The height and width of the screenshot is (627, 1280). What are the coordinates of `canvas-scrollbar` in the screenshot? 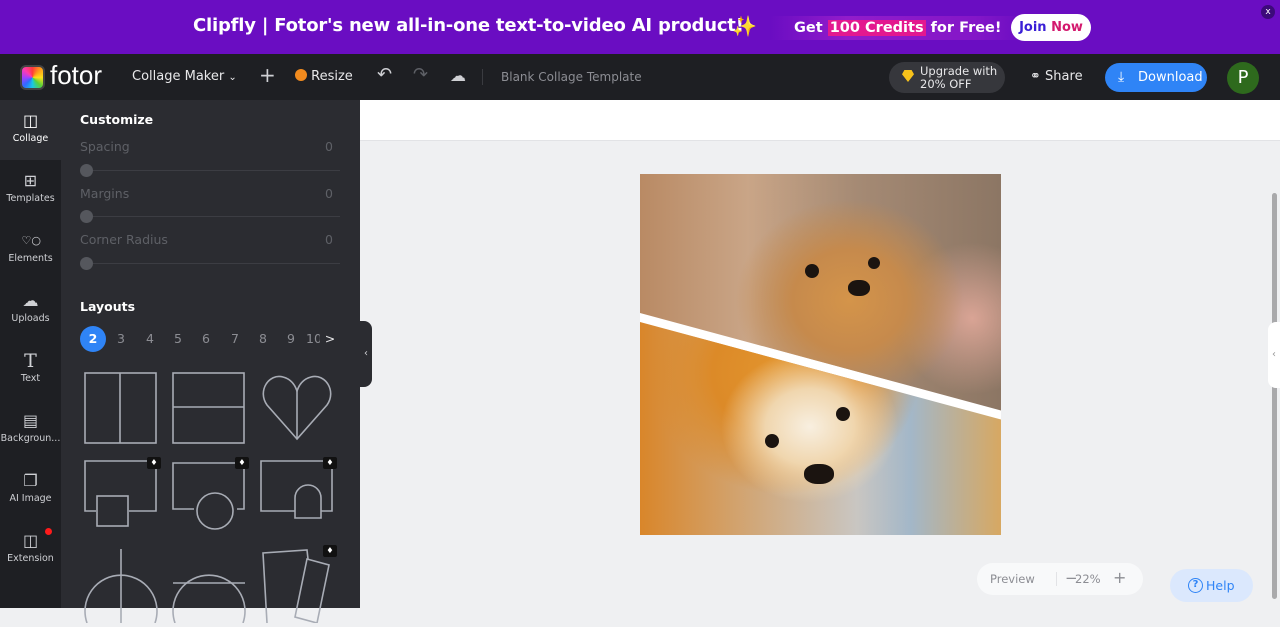 It's located at (1274, 396).